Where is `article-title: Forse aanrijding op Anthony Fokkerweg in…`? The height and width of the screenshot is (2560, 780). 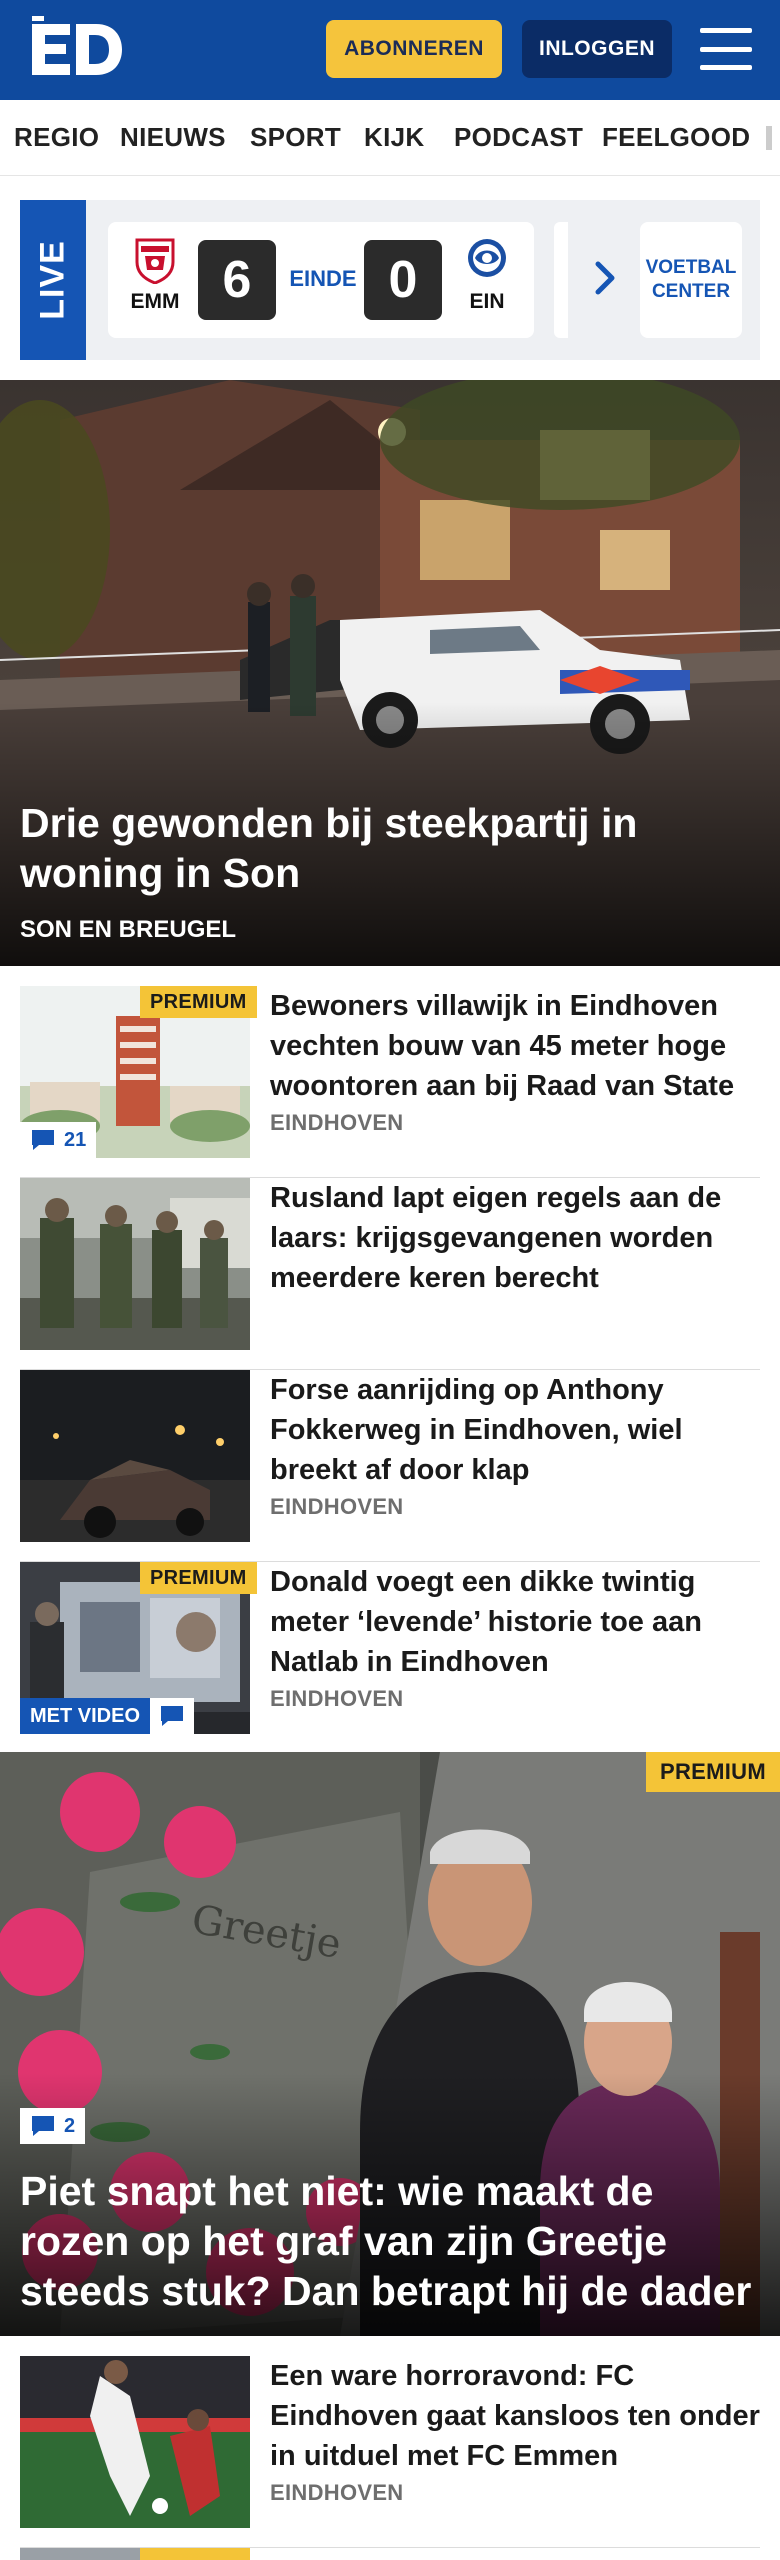 article-title: Forse aanrijding op Anthony Fokkerweg in… is located at coordinates (515, 1430).